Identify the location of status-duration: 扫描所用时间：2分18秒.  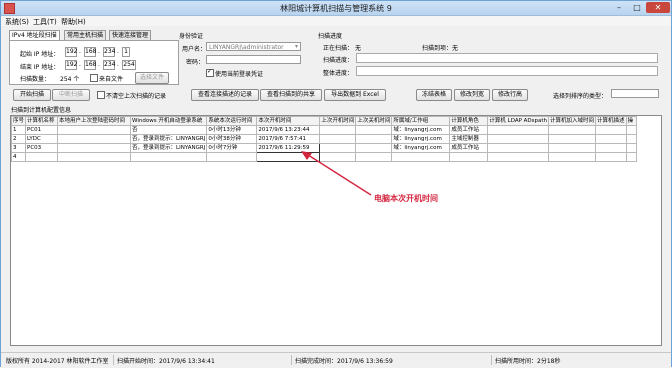
(528, 361).